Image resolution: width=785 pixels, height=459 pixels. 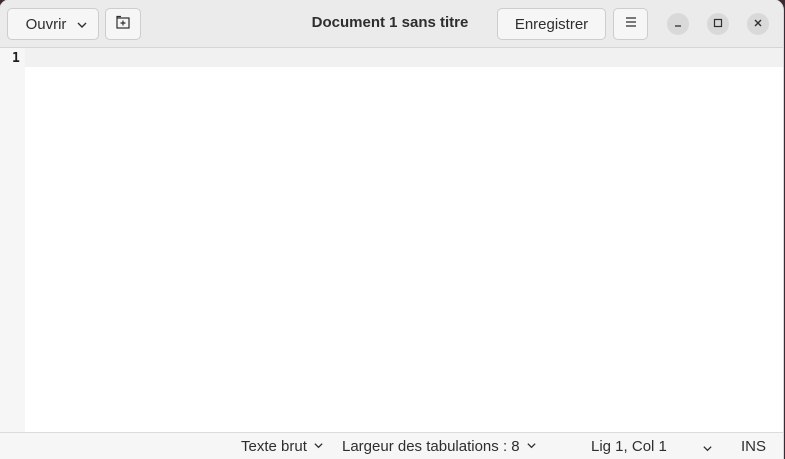 I want to click on maximize-button, so click(x=718, y=24).